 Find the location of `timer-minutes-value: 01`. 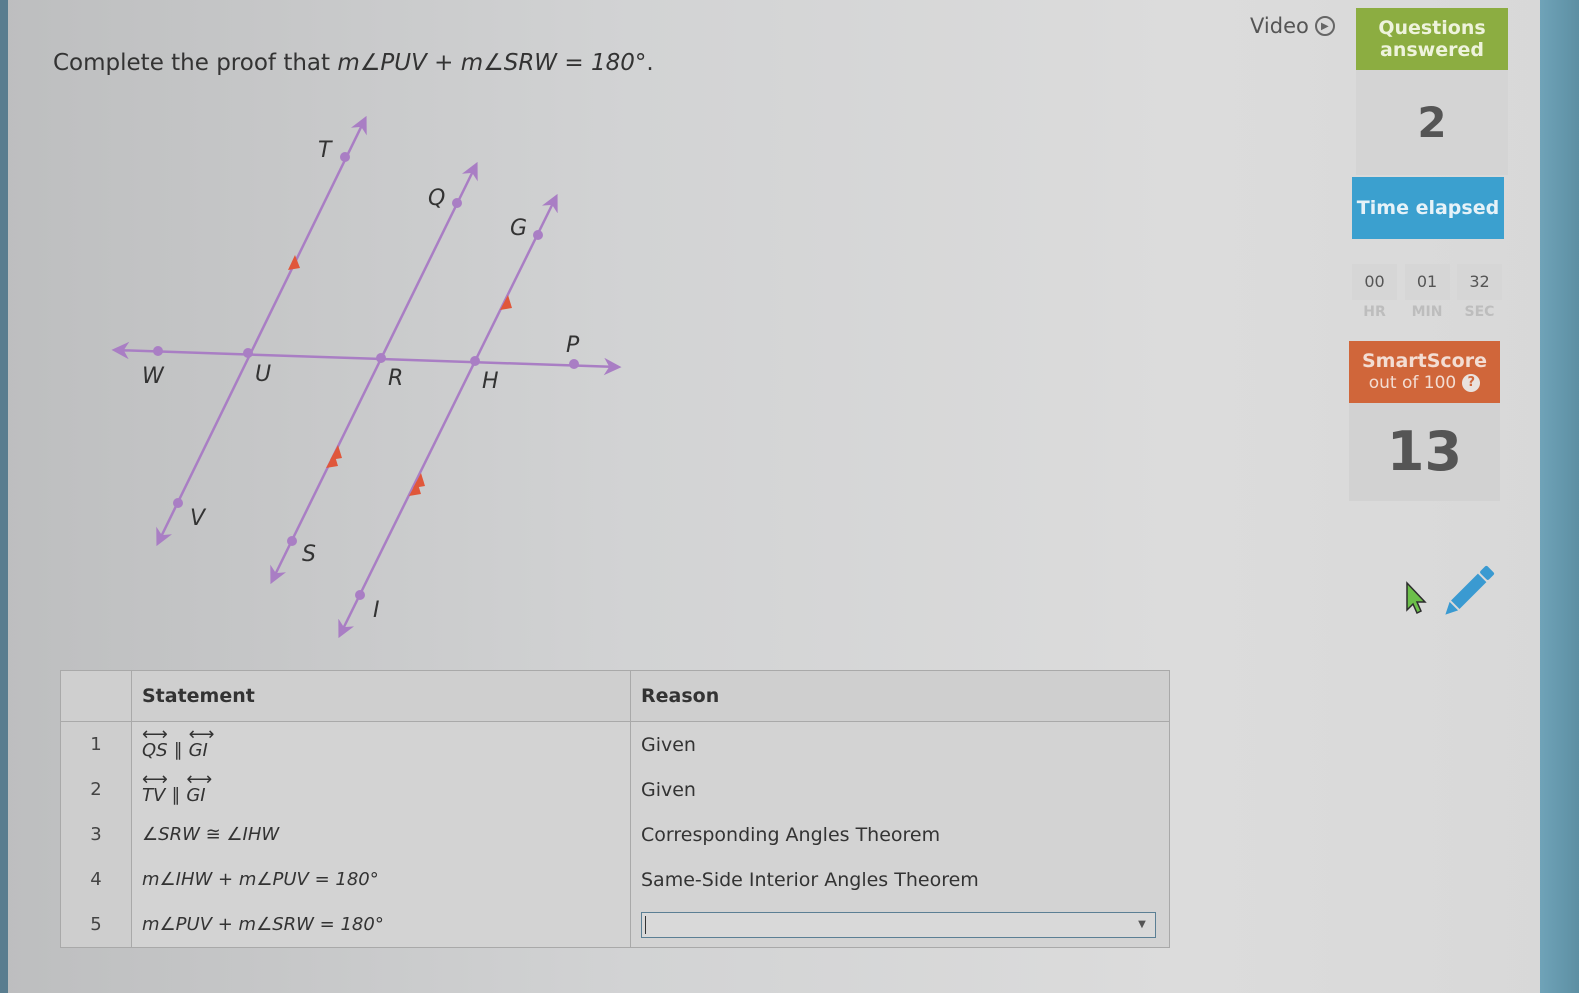

timer-minutes-value: 01 is located at coordinates (1427, 282).